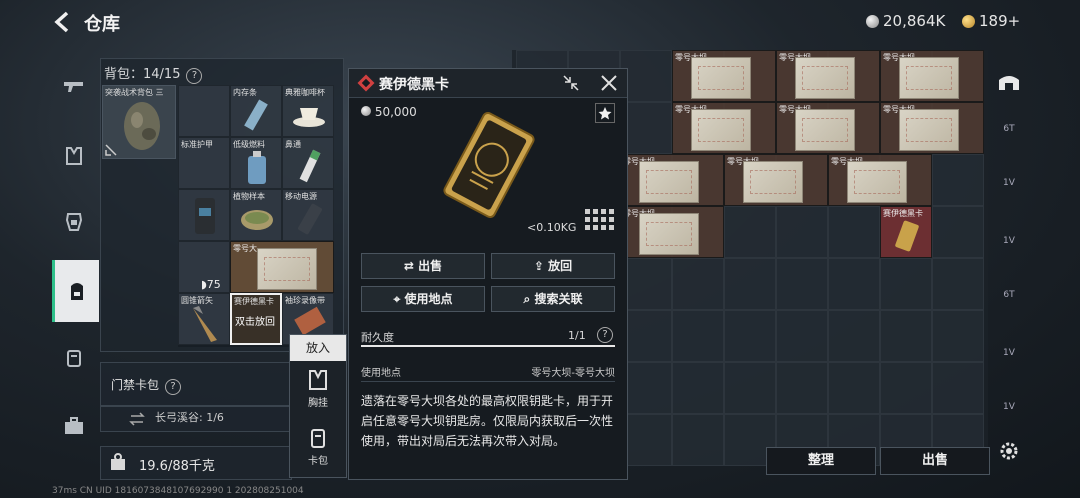  I want to click on item-armor, so click(204, 215).